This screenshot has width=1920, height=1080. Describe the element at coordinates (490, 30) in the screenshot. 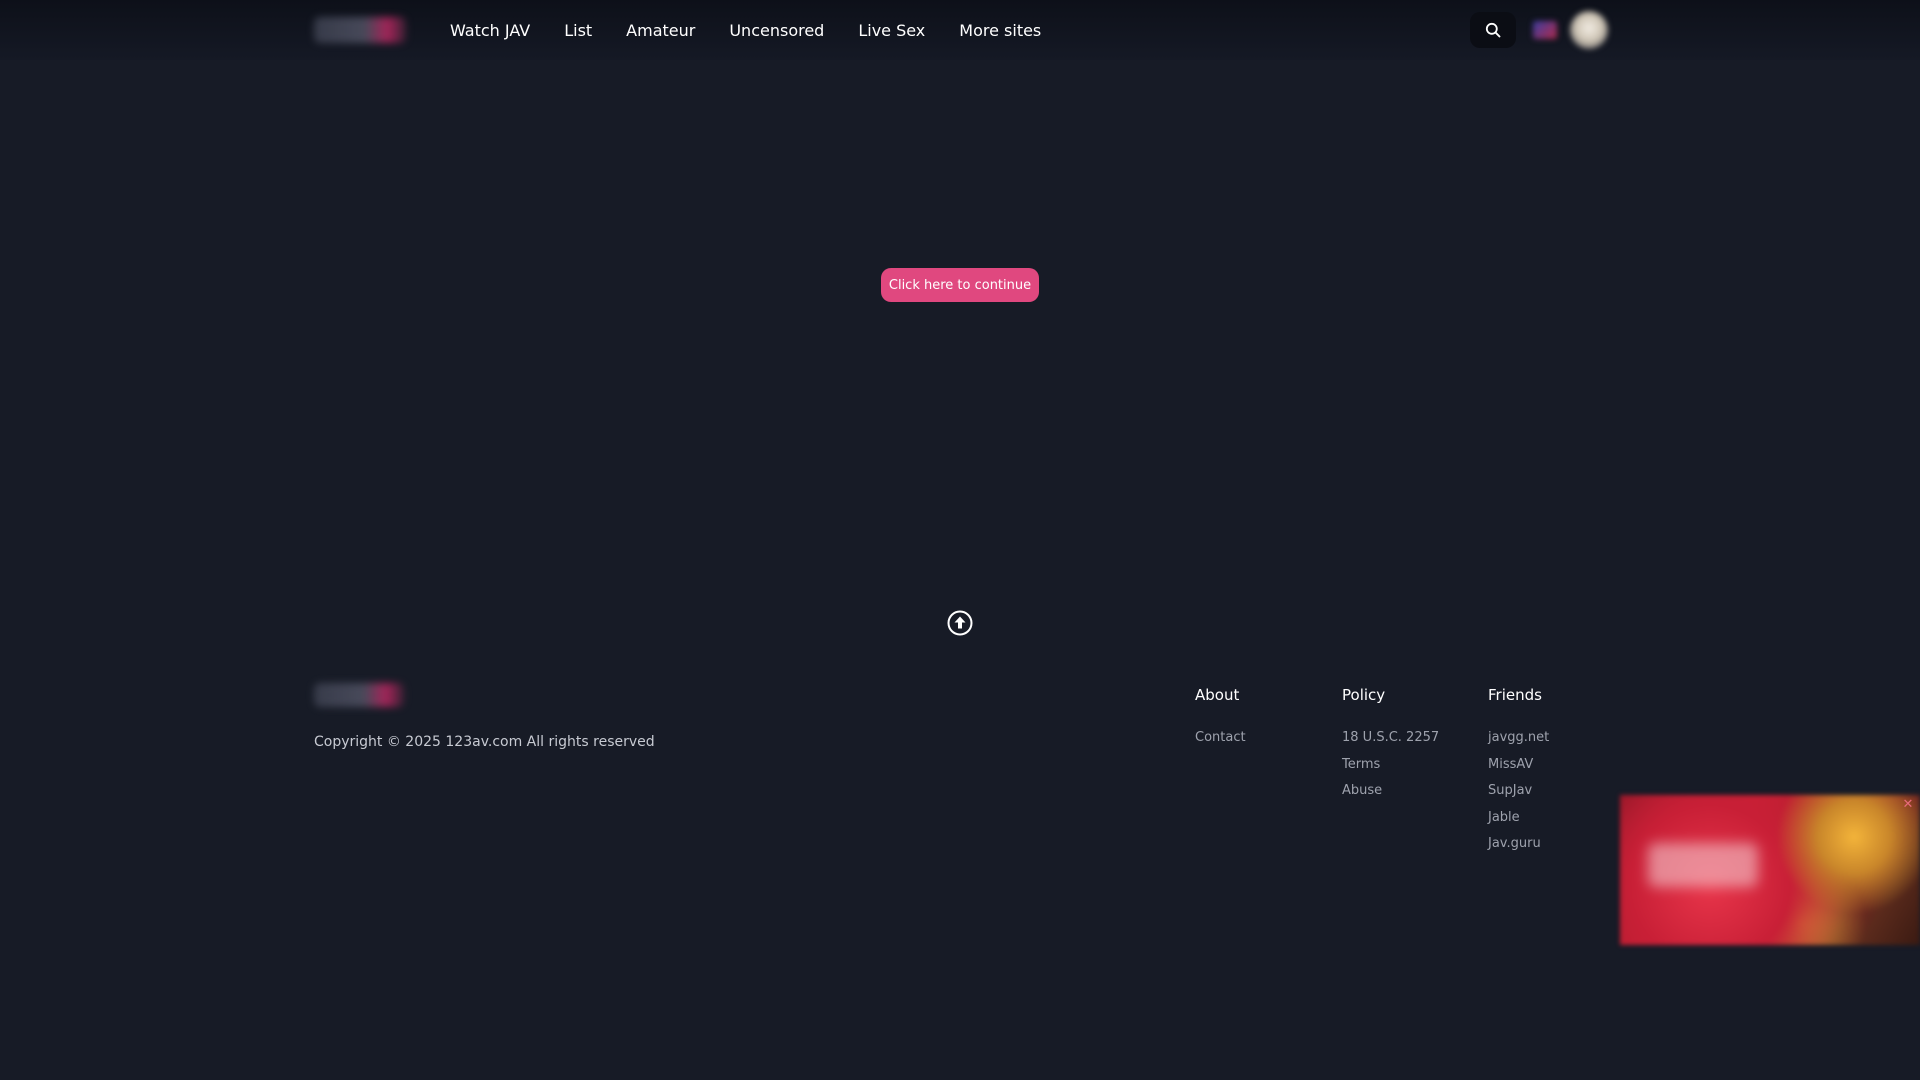

I see `nav-watch-jav: Watch JAV` at that location.